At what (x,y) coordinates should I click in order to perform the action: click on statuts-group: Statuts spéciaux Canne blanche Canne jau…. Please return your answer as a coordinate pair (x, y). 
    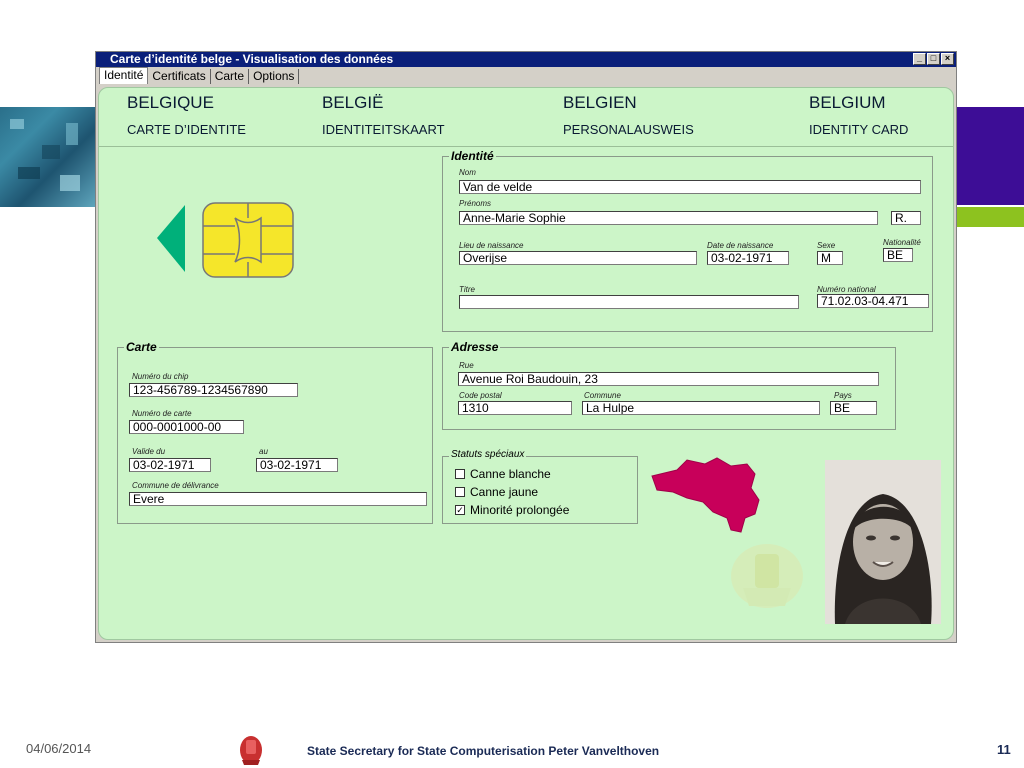
    Looking at the image, I should click on (540, 486).